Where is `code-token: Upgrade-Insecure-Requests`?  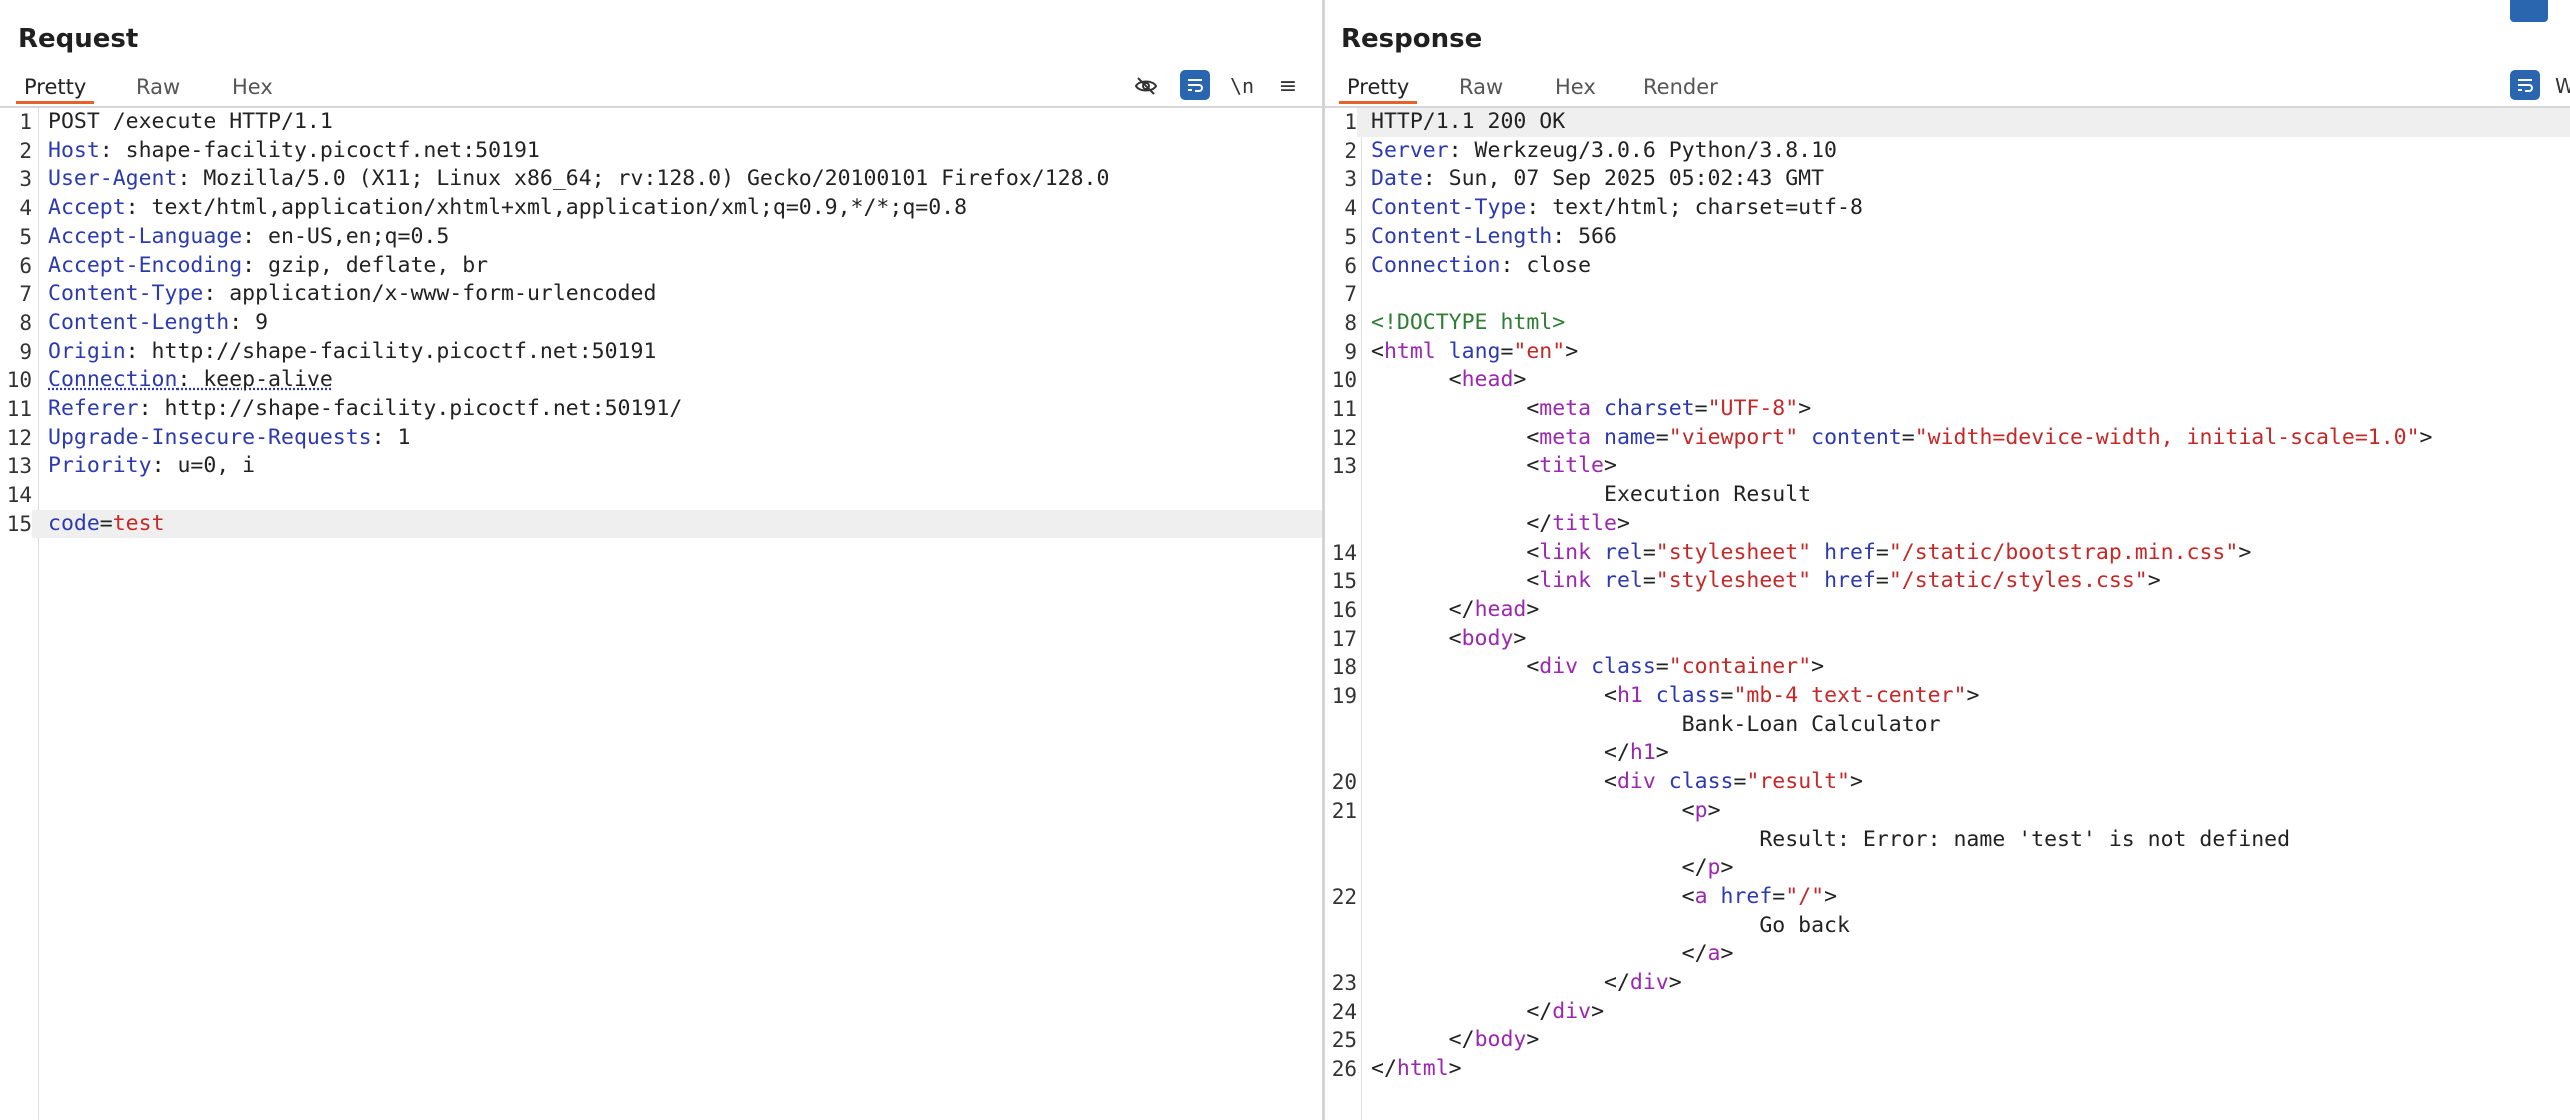 code-token: Upgrade-Insecure-Requests is located at coordinates (210, 437).